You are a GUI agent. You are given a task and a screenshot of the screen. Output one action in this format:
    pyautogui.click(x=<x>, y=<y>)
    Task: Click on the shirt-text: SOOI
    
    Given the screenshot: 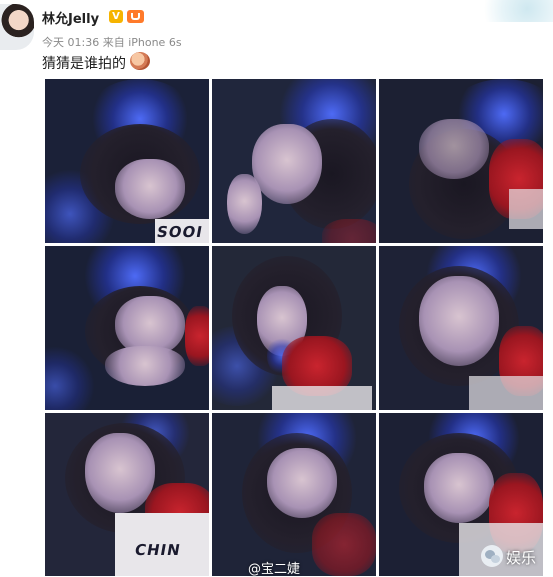 What is the action you would take?
    pyautogui.click(x=180, y=232)
    